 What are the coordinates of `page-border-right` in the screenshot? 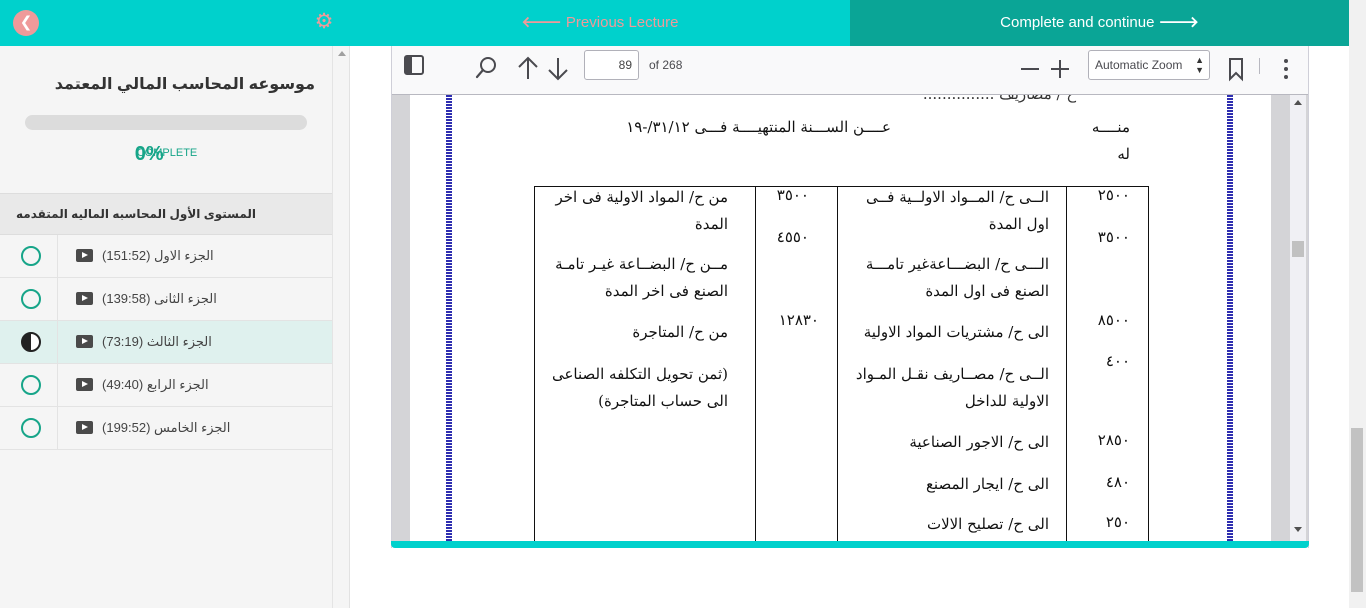 It's located at (1230, 318).